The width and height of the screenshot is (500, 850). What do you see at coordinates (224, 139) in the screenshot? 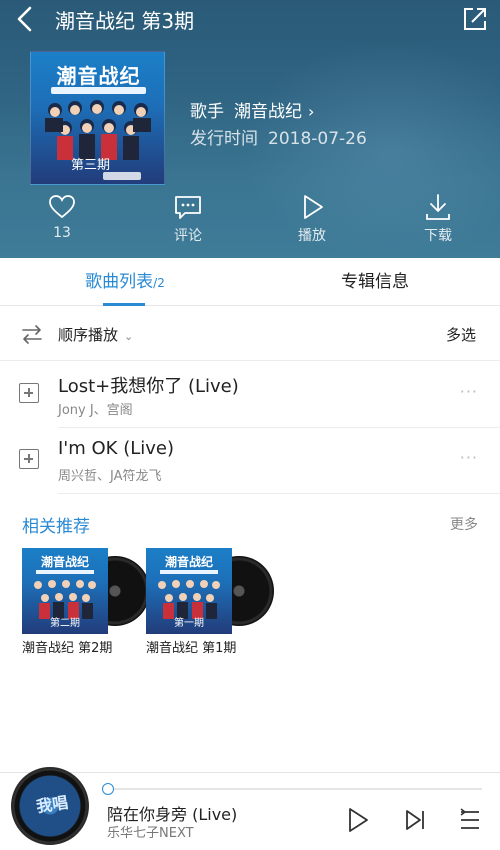
I see `release-label: 发行时间` at bounding box center [224, 139].